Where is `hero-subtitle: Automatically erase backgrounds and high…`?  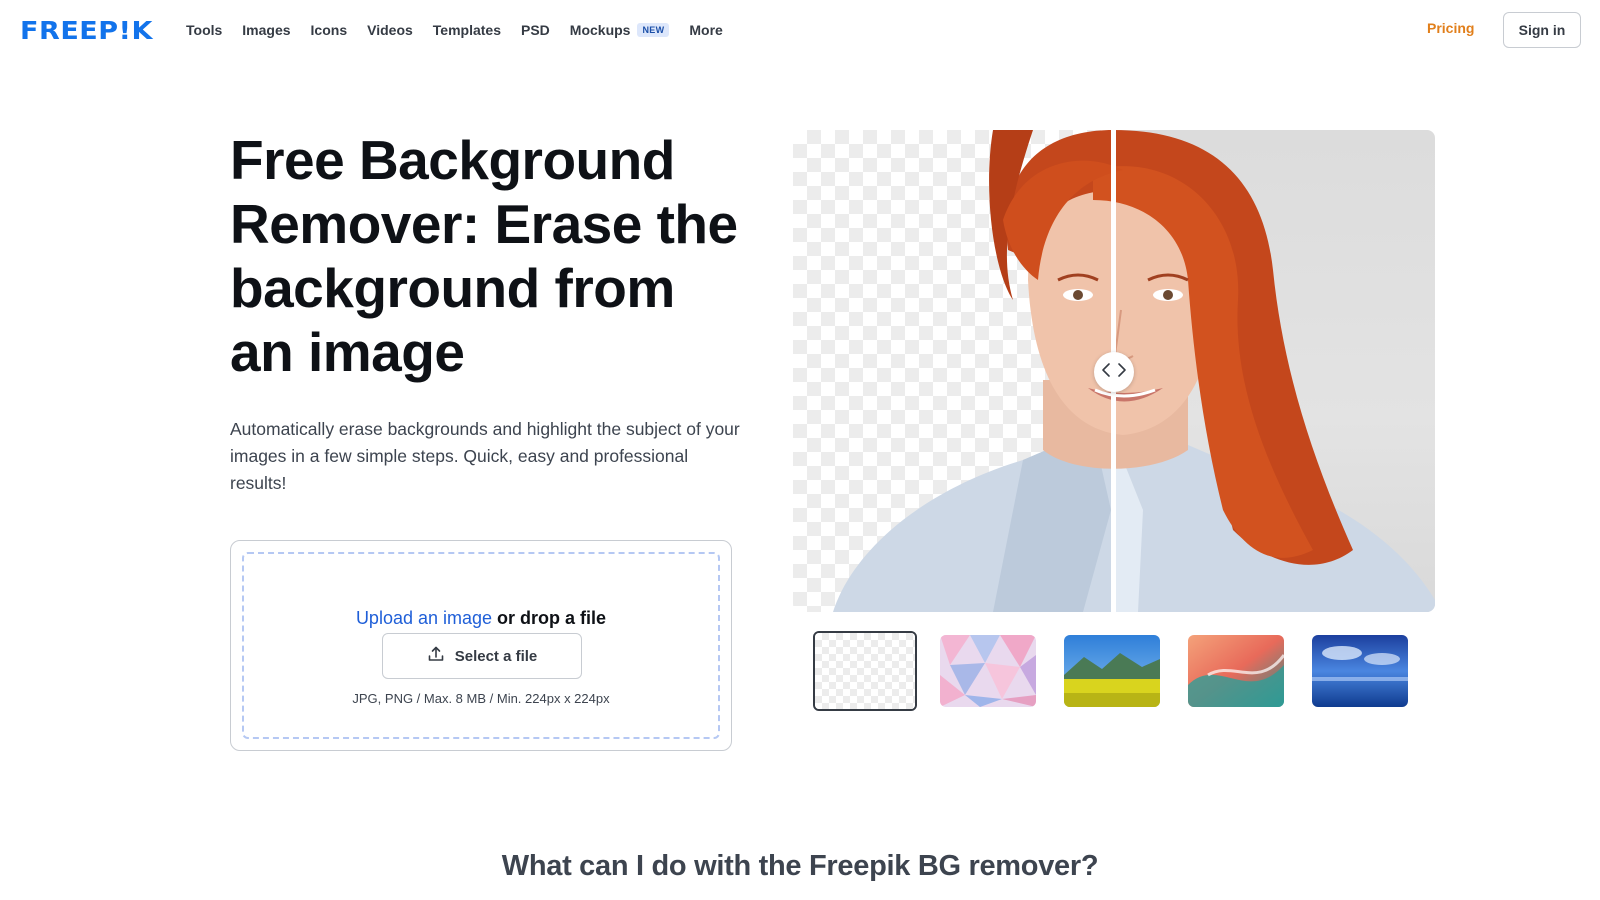
hero-subtitle: Automatically erase backgrounds and high… is located at coordinates (485, 456).